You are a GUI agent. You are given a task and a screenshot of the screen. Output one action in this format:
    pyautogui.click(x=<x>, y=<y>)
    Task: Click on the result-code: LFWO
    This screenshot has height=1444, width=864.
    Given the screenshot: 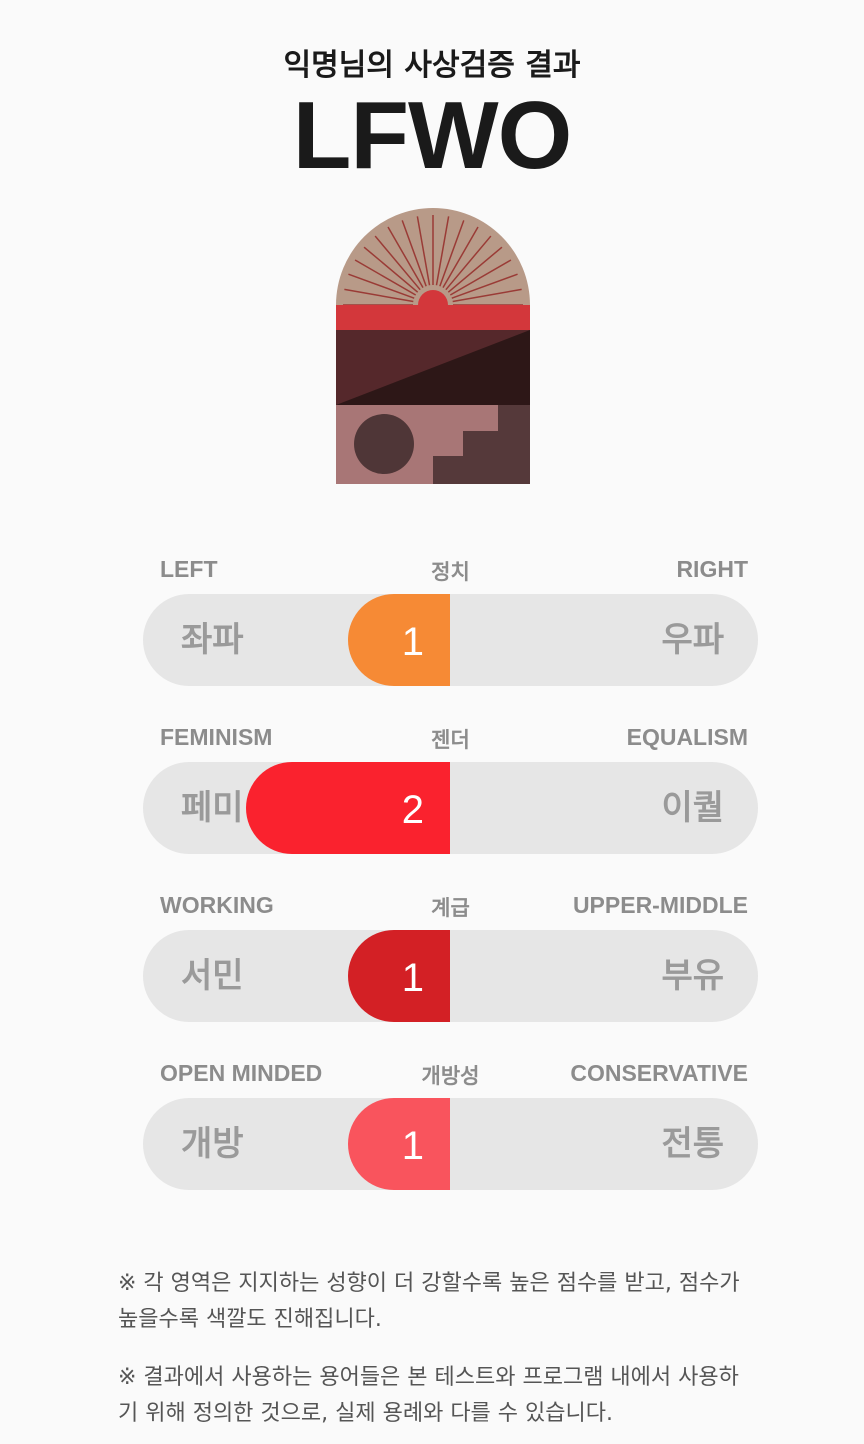 What is the action you would take?
    pyautogui.click(x=432, y=135)
    